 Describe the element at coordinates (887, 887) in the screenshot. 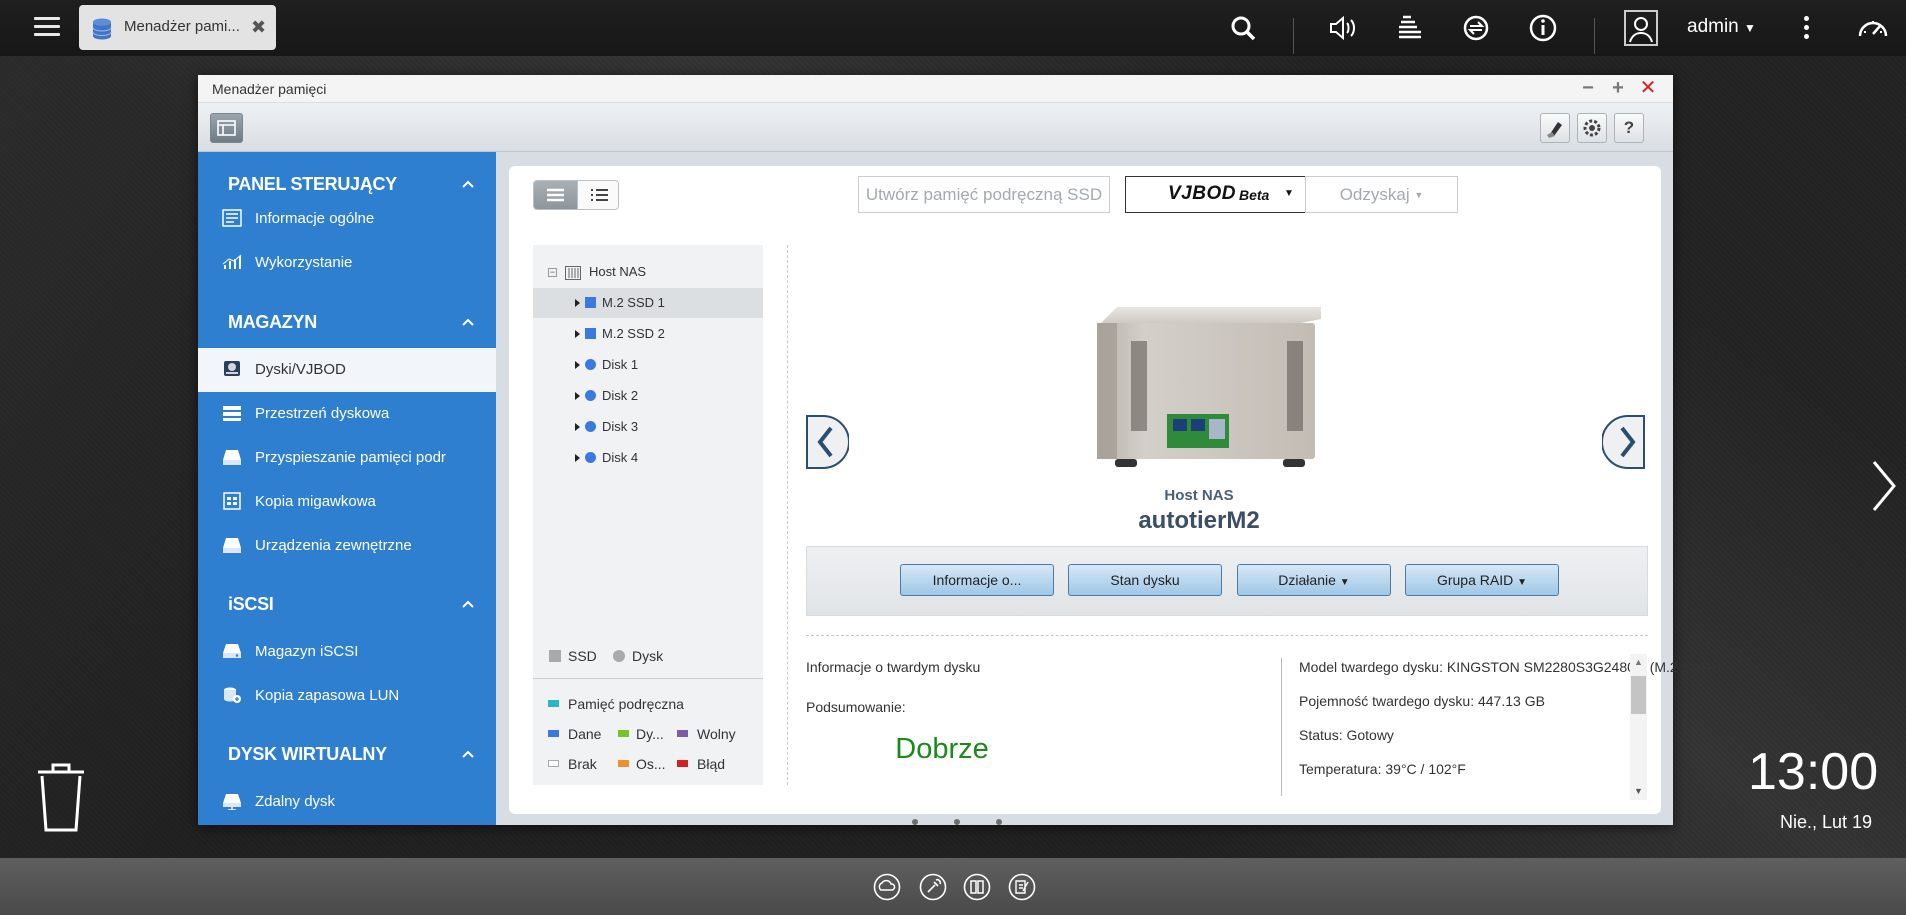

I see `cloud-sync-icon` at that location.